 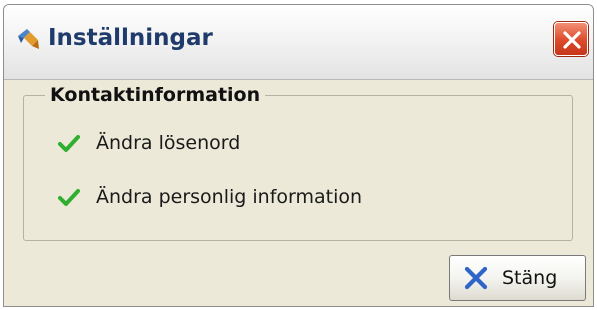 What do you see at coordinates (229, 197) in the screenshot?
I see `change-personal-info-label: Ändra personlig information` at bounding box center [229, 197].